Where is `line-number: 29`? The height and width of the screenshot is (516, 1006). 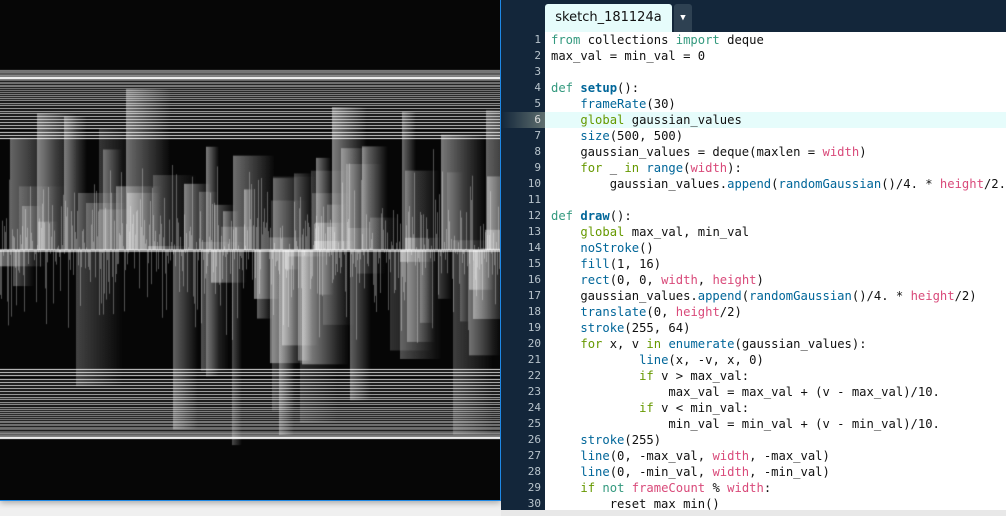 line-number: 29 is located at coordinates (534, 487).